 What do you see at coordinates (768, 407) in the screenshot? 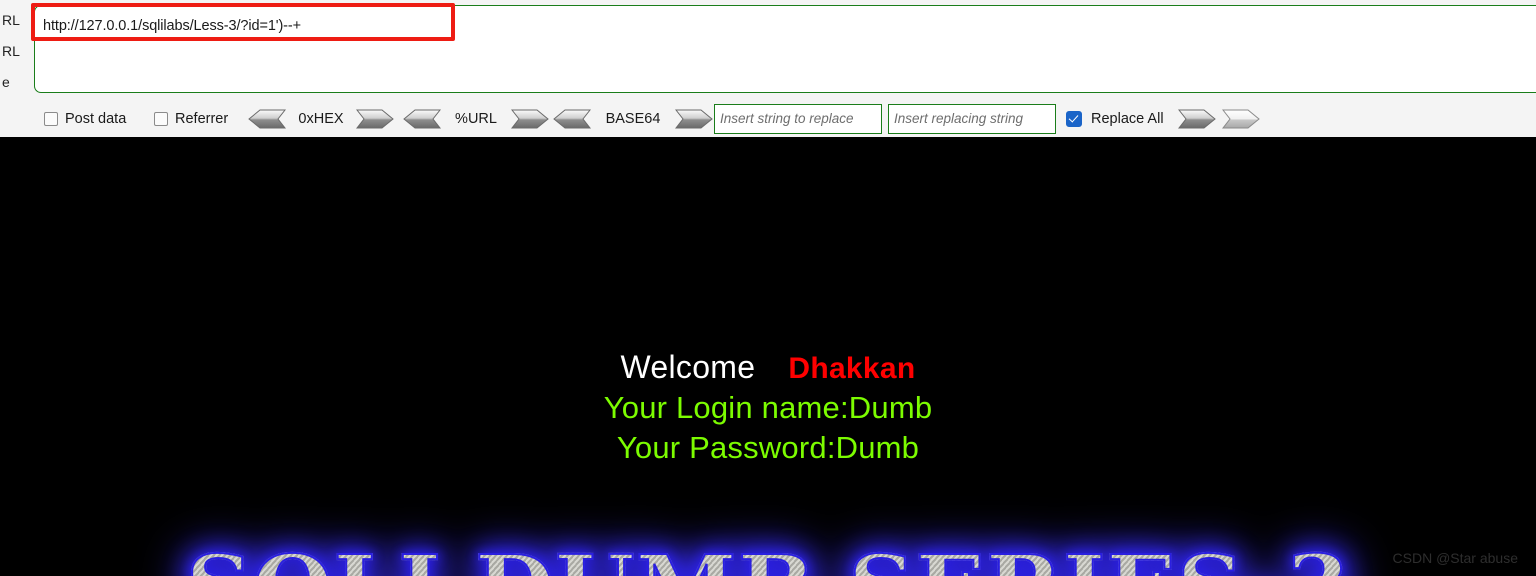
I see `login-name-line: Your Login name:Dumb` at bounding box center [768, 407].